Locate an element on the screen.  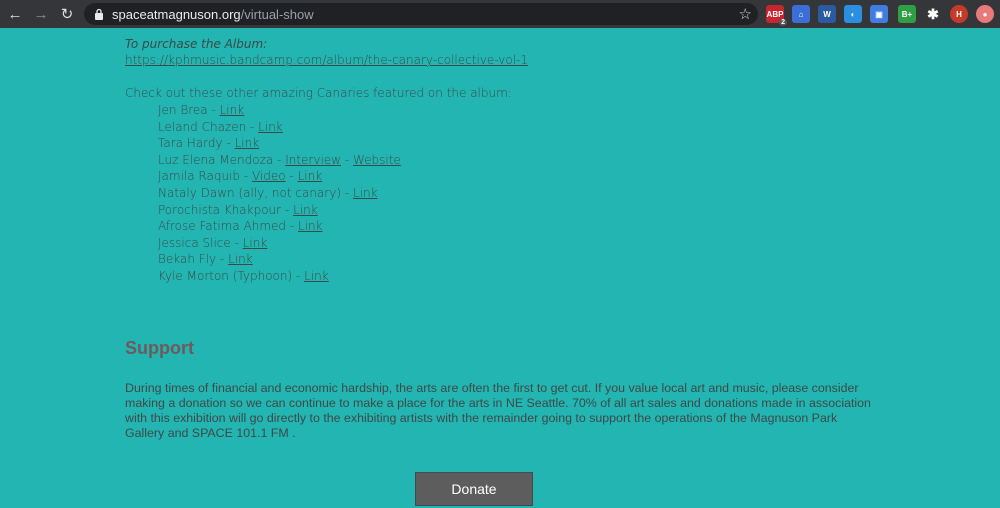
address-bar: spaceatmagnuson.org/virtual-show ☆ is located at coordinates (421, 14).